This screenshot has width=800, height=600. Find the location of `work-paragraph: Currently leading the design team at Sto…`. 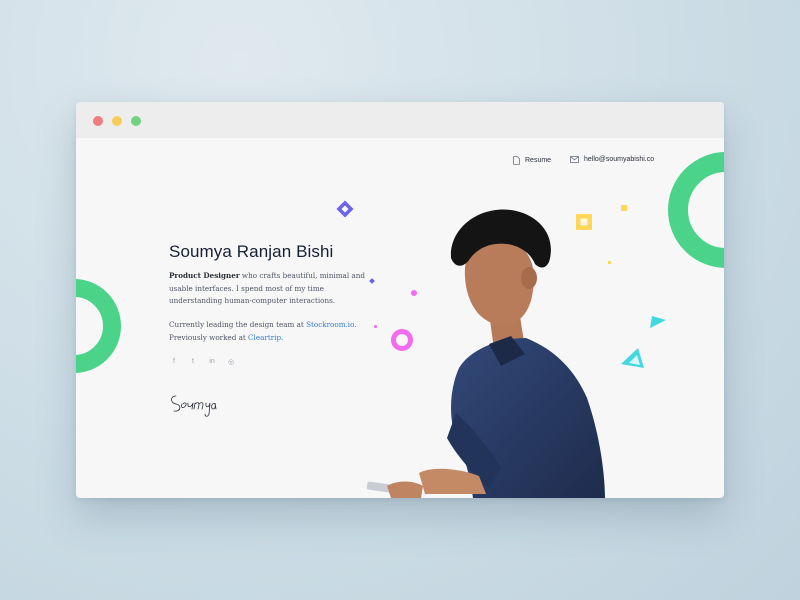

work-paragraph: Currently leading the design team at Sto… is located at coordinates (274, 331).